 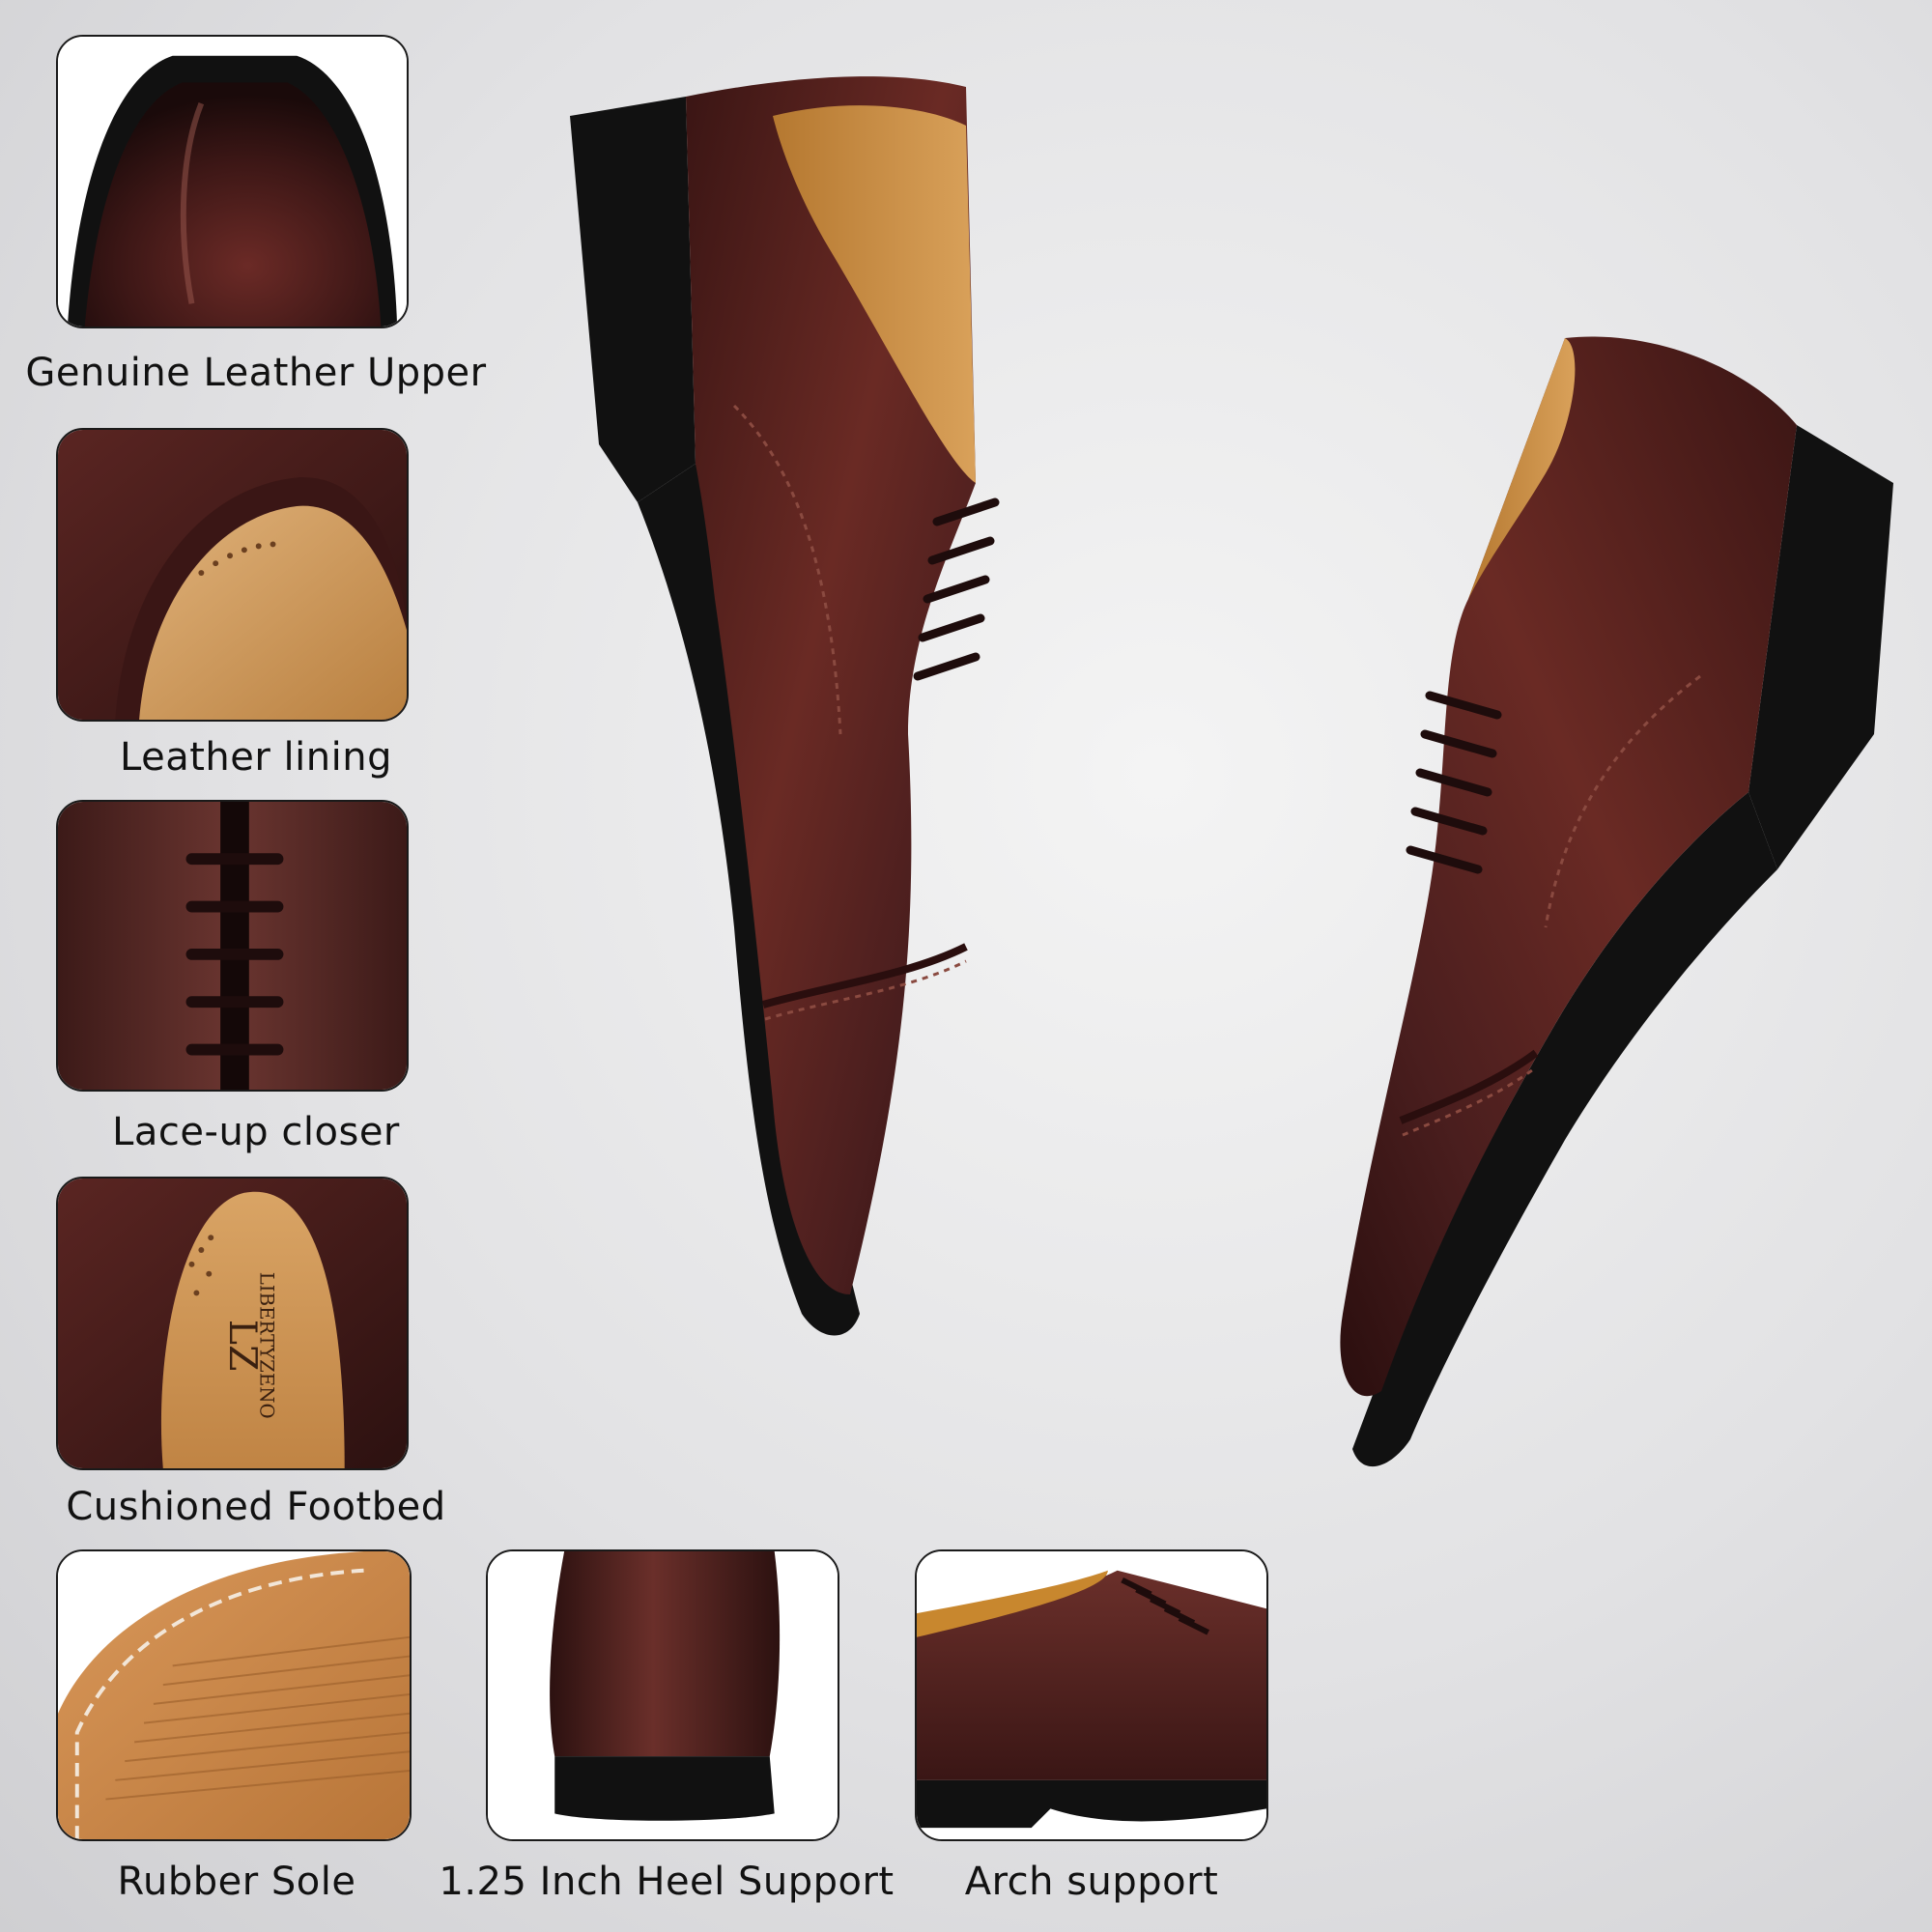 What do you see at coordinates (667, 1882) in the screenshot?
I see `caption-heel-support: 1.25 Inch Heel Support` at bounding box center [667, 1882].